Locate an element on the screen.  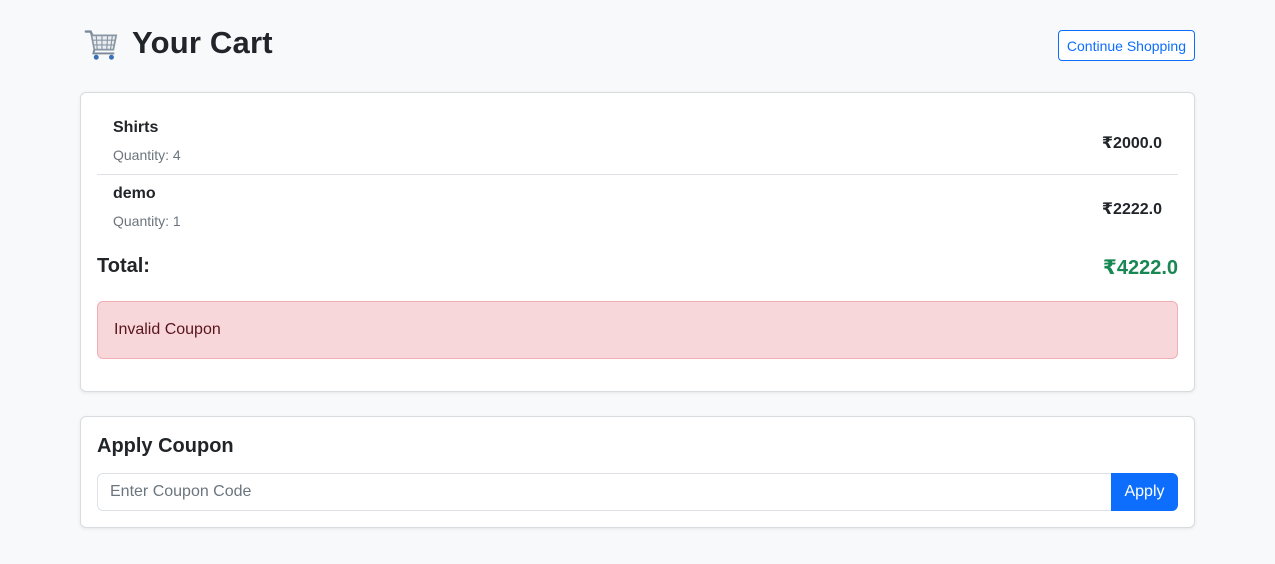
coupon-code-input is located at coordinates (604, 492).